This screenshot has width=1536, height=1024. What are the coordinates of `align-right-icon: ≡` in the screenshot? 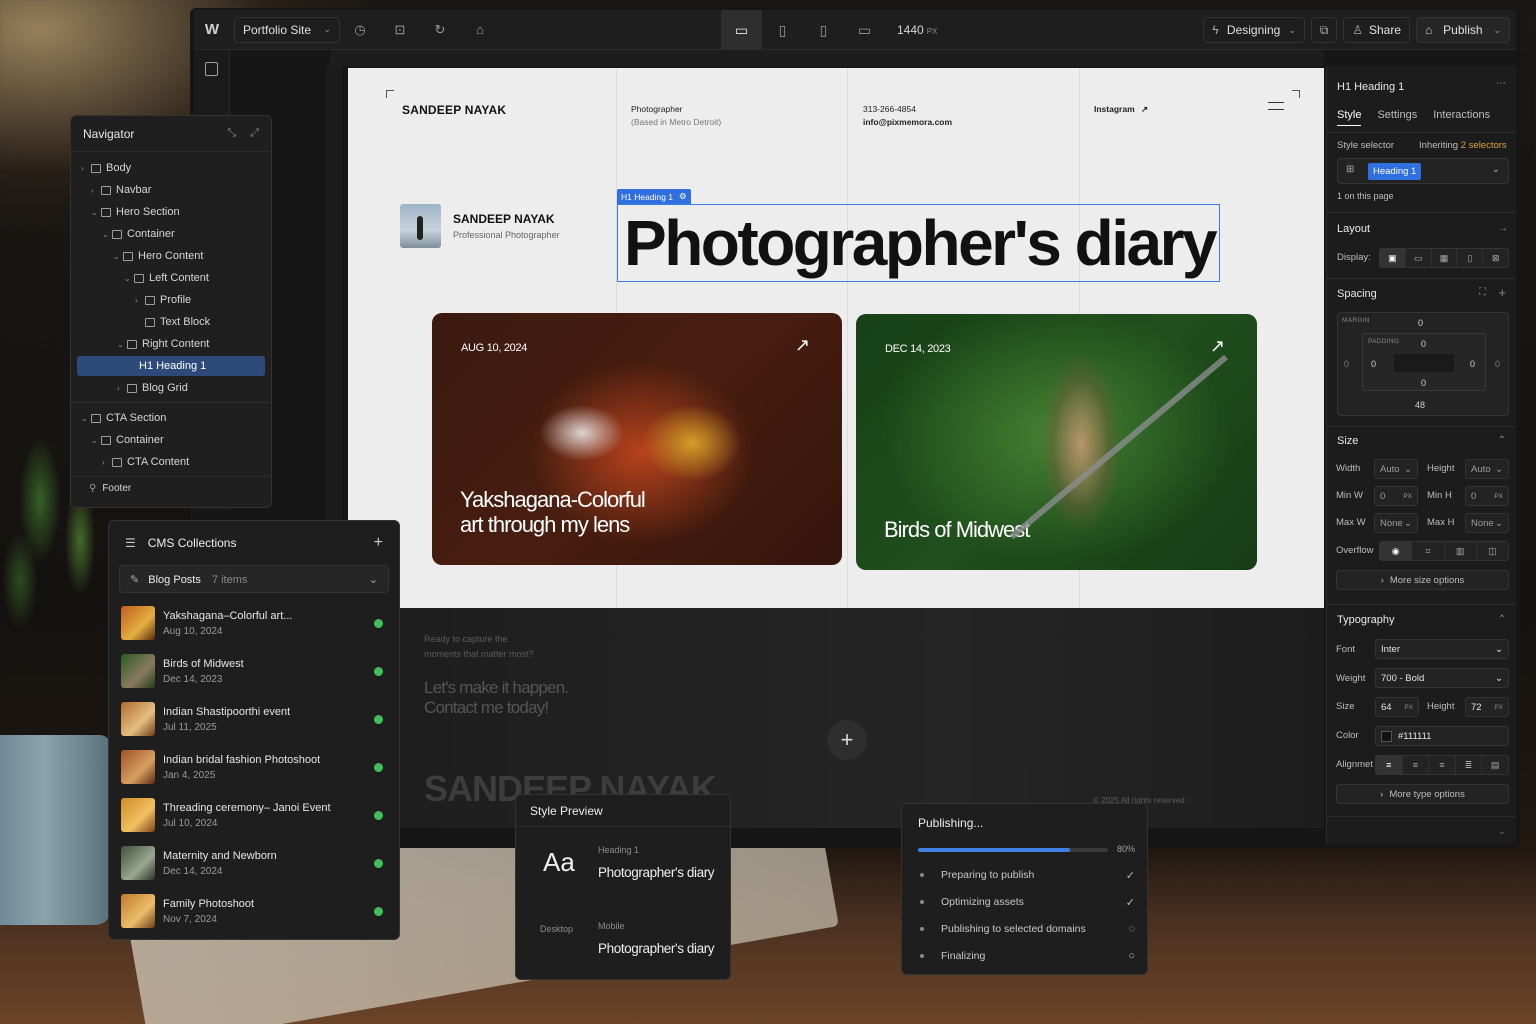 It's located at (1442, 765).